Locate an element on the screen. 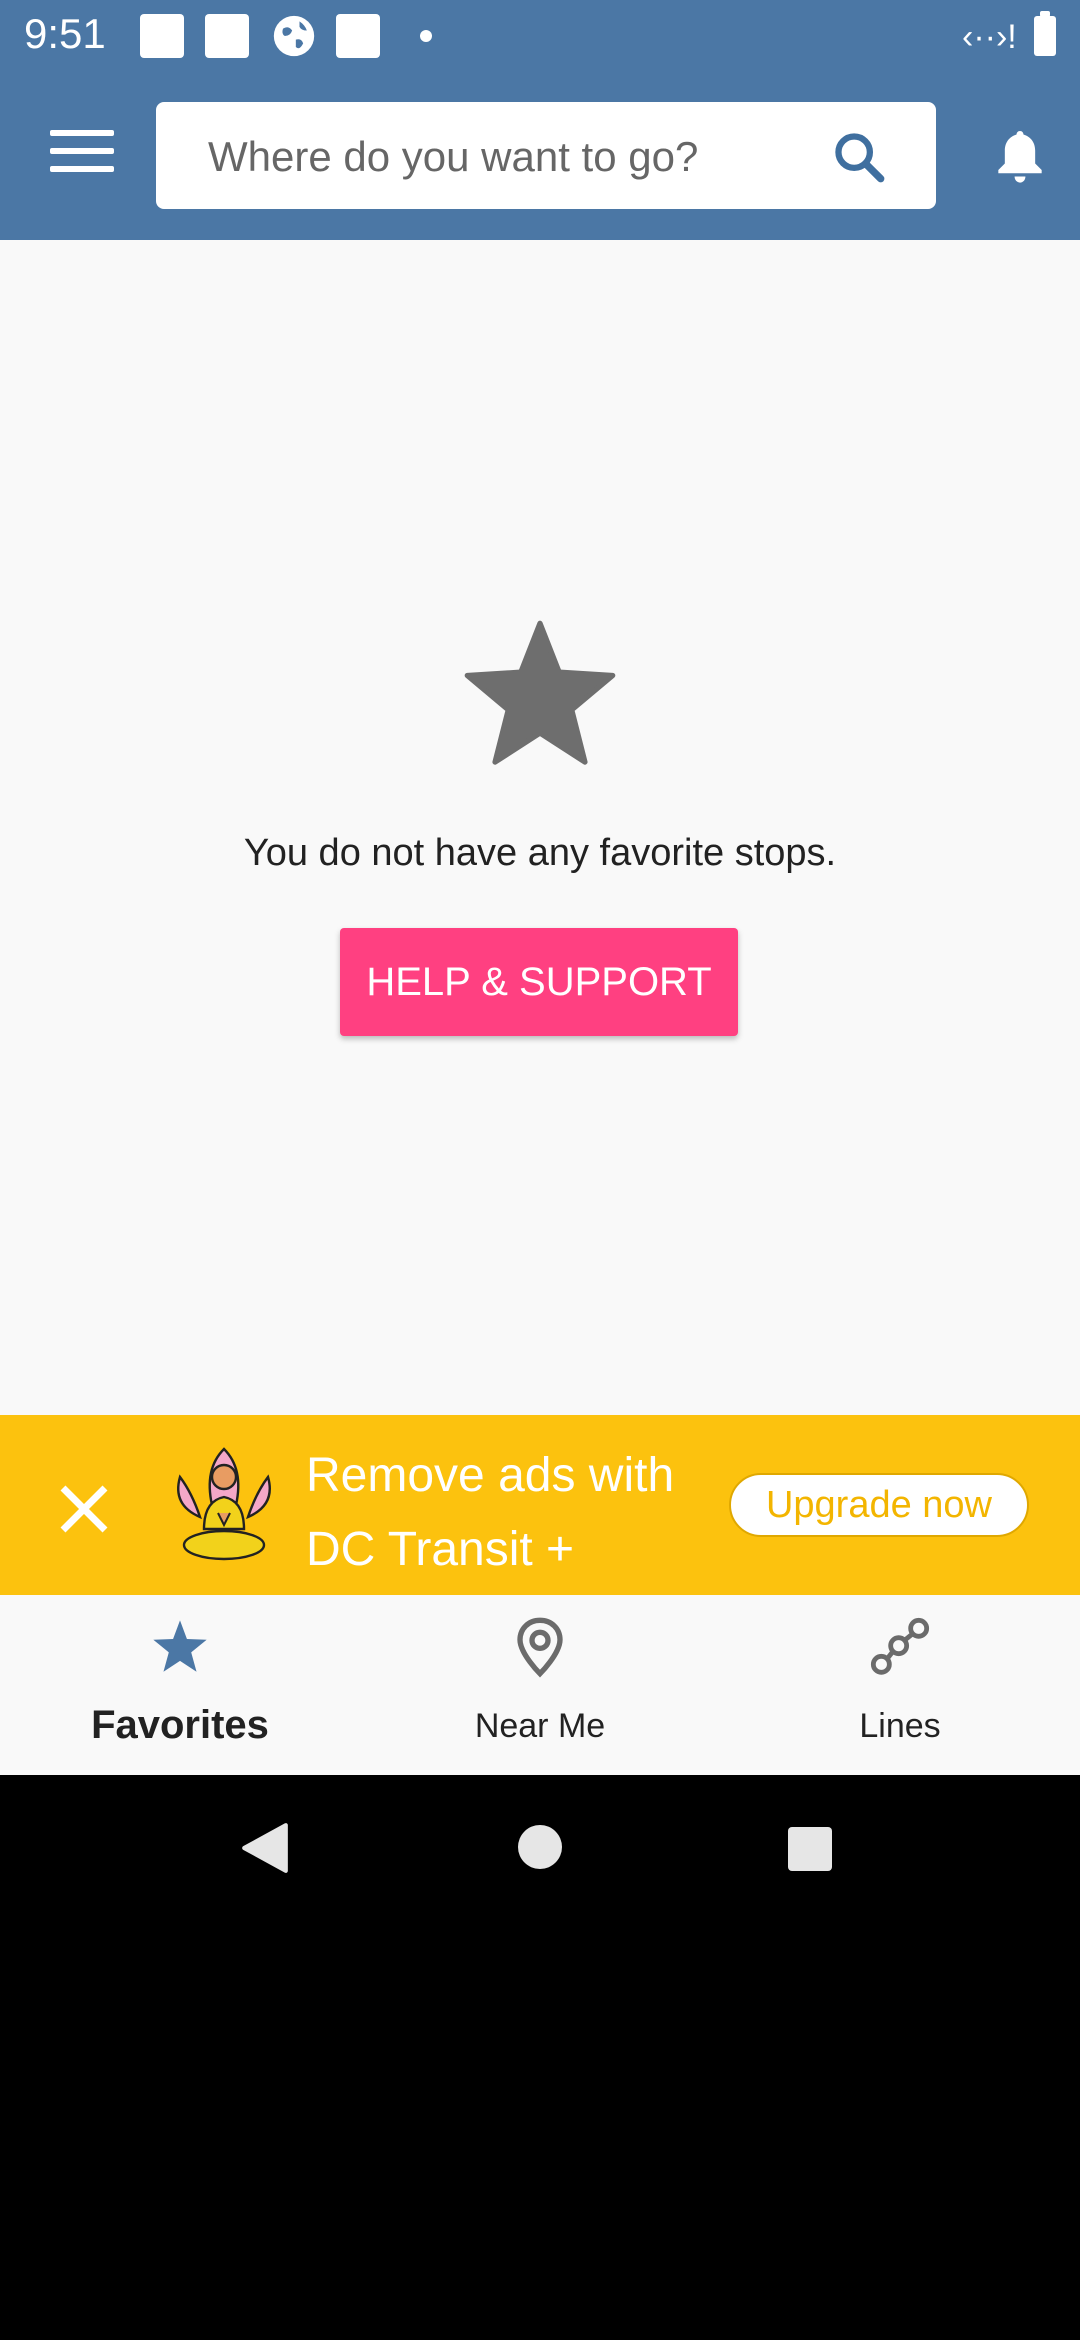 Image resolution: width=1080 pixels, height=2340 pixels. ad-text-line2: DC Transit + is located at coordinates (440, 1549).